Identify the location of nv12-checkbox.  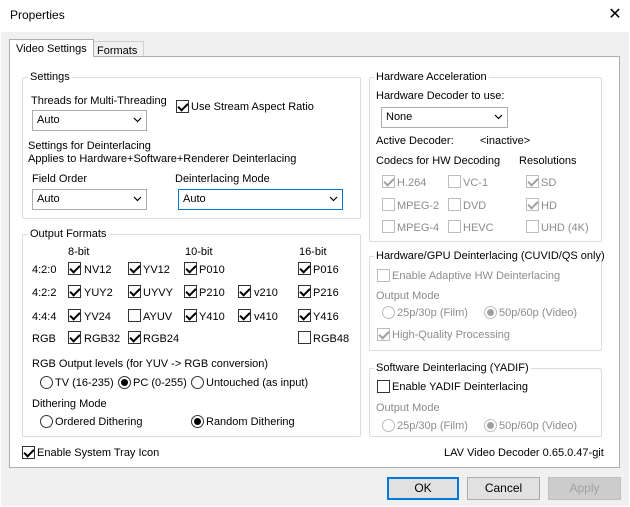
(74, 268).